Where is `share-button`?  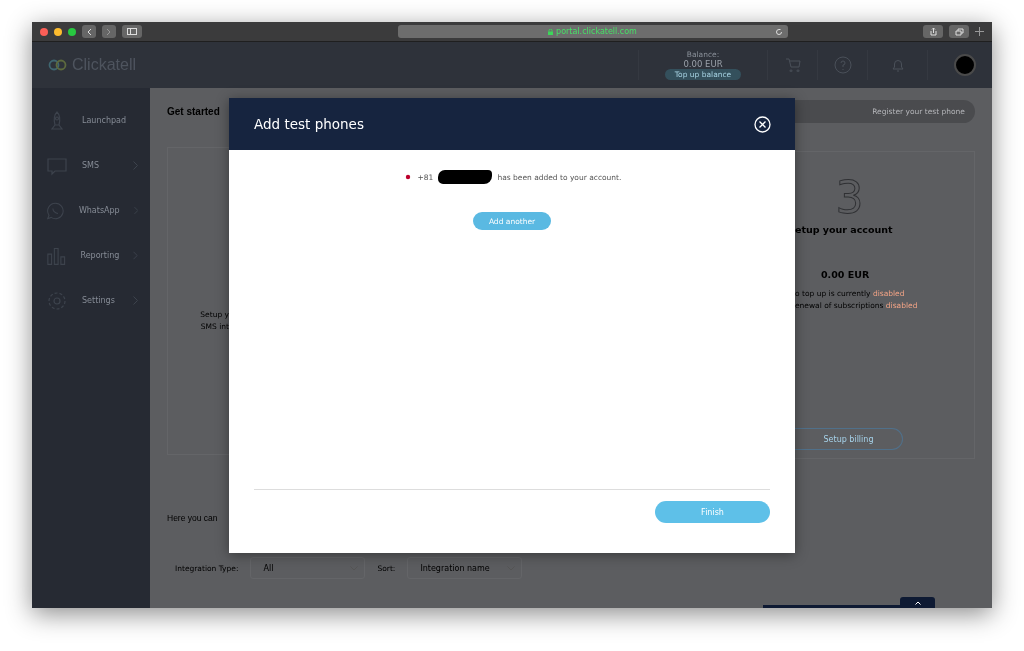 share-button is located at coordinates (933, 31).